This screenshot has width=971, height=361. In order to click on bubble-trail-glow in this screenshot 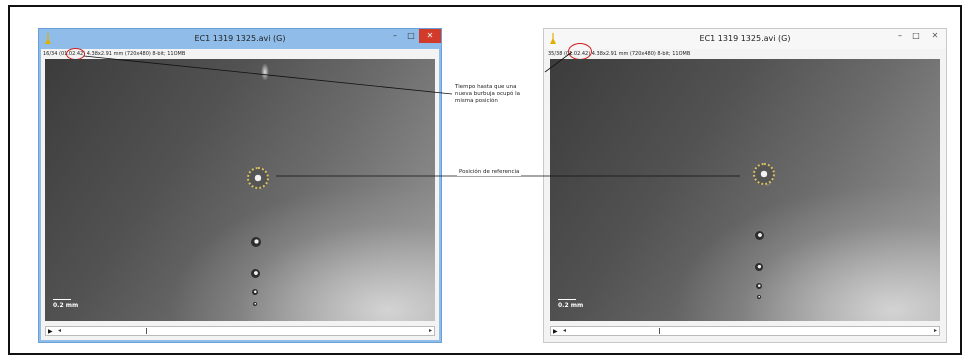, I will do `click(265, 72)`.